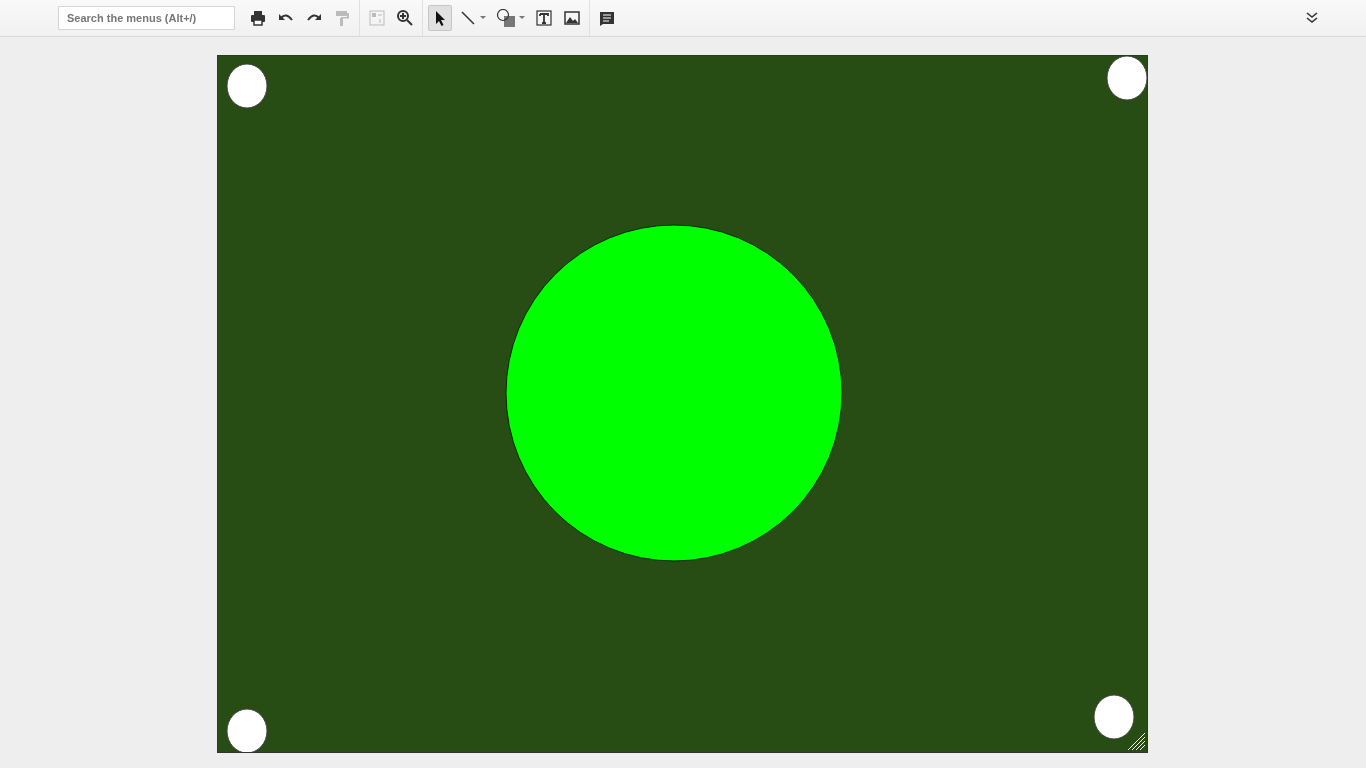  What do you see at coordinates (607, 18) in the screenshot?
I see `comment-icon` at bounding box center [607, 18].